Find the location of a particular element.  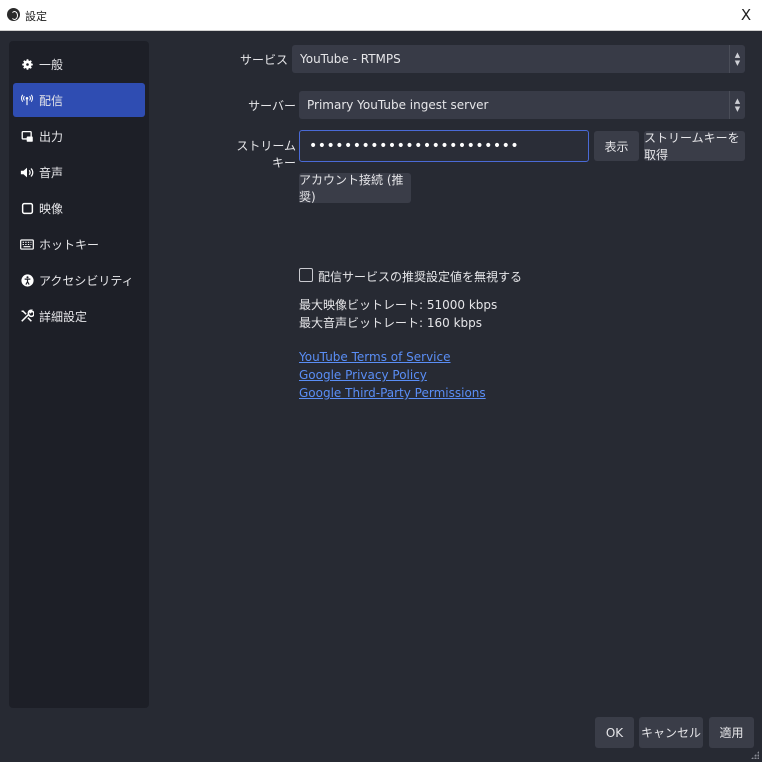

window-title: 設定 is located at coordinates (36, 16).